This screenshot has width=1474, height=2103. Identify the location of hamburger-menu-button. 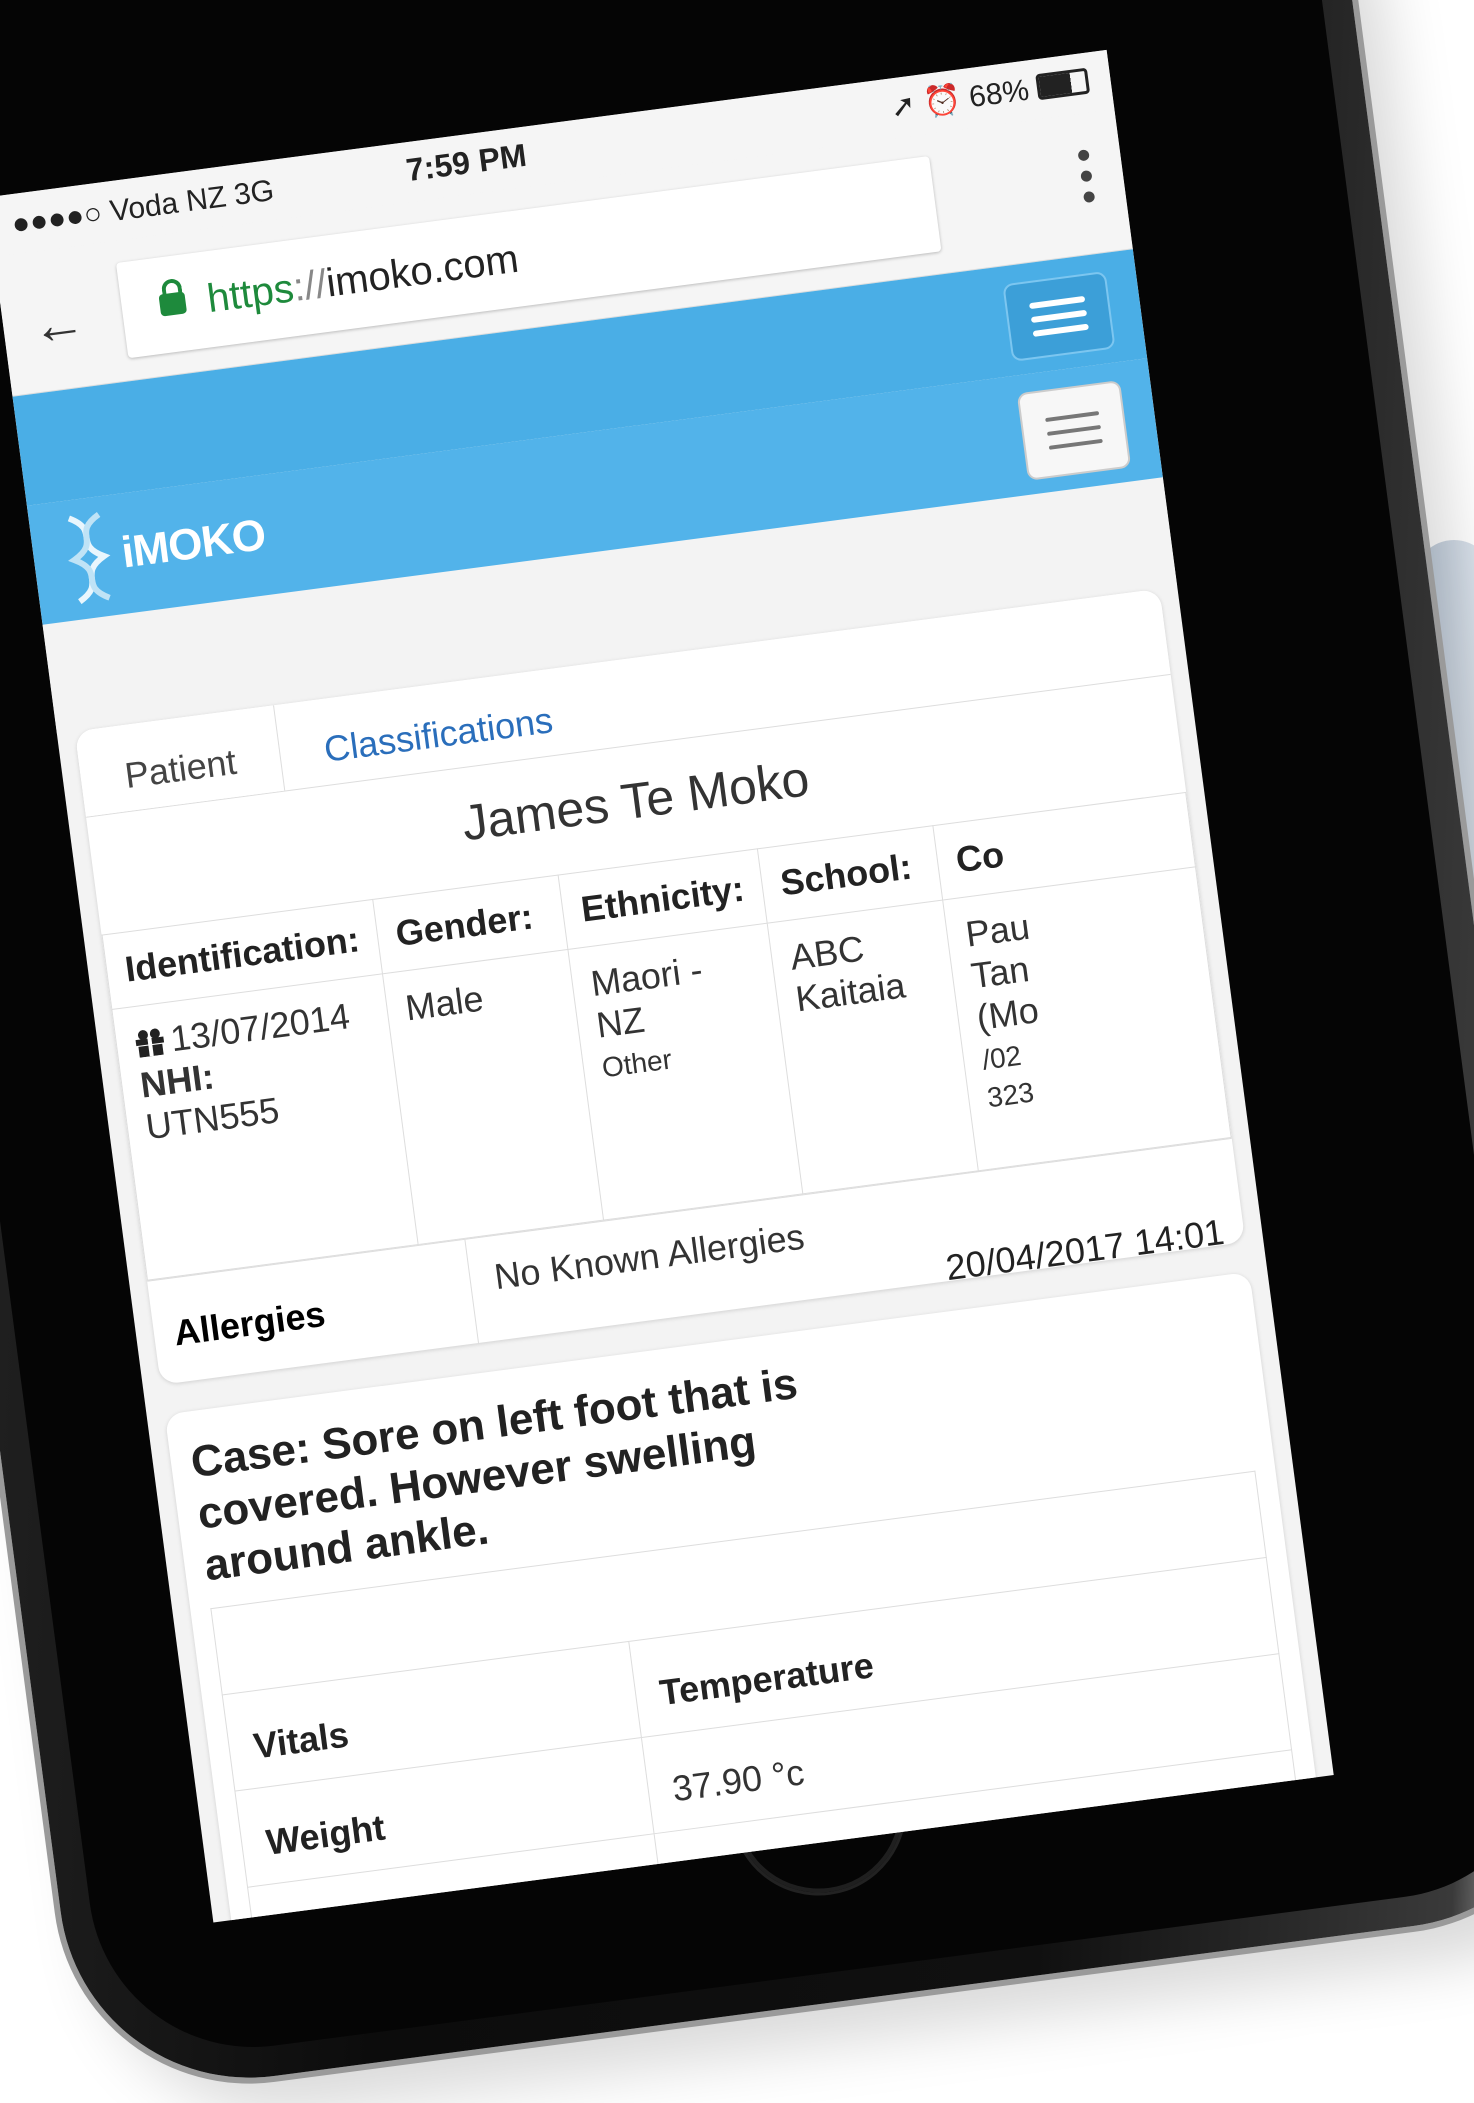
(1059, 316).